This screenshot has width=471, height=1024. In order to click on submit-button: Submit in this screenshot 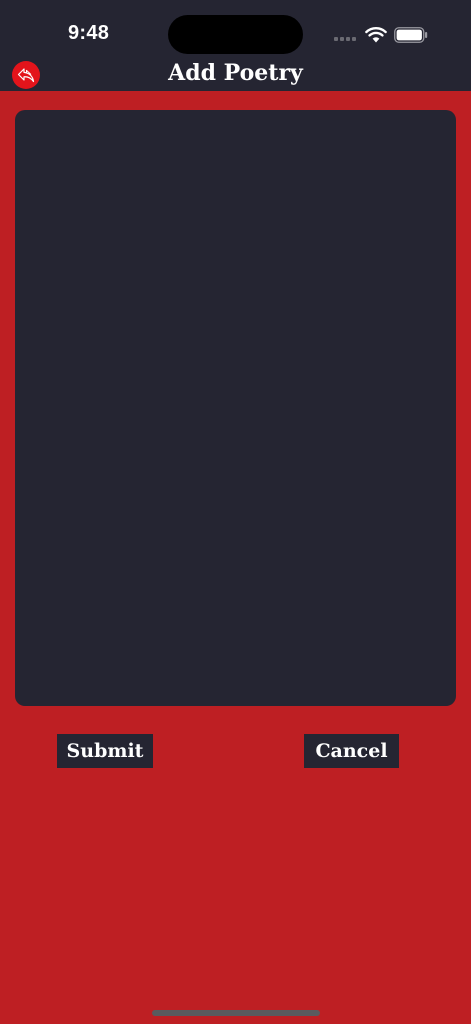, I will do `click(105, 751)`.